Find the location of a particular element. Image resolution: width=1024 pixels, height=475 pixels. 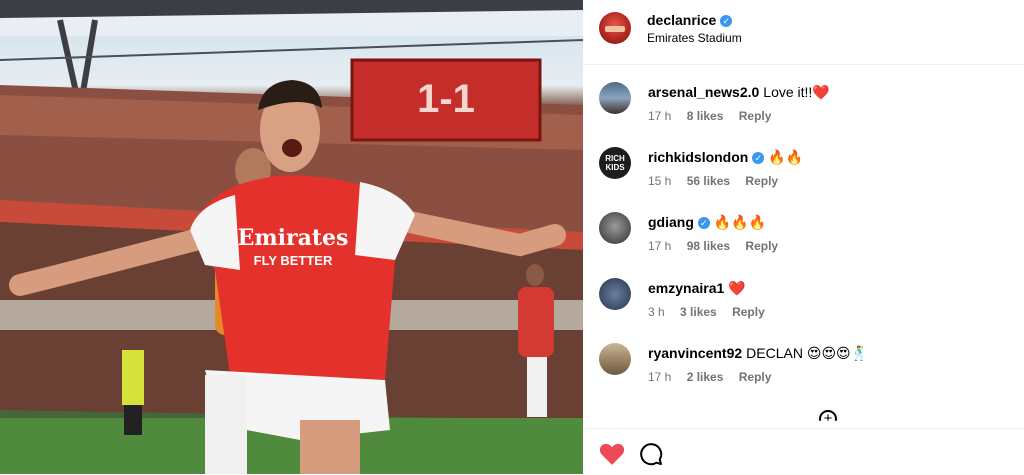

comment-bubble-icon is located at coordinates (651, 454).